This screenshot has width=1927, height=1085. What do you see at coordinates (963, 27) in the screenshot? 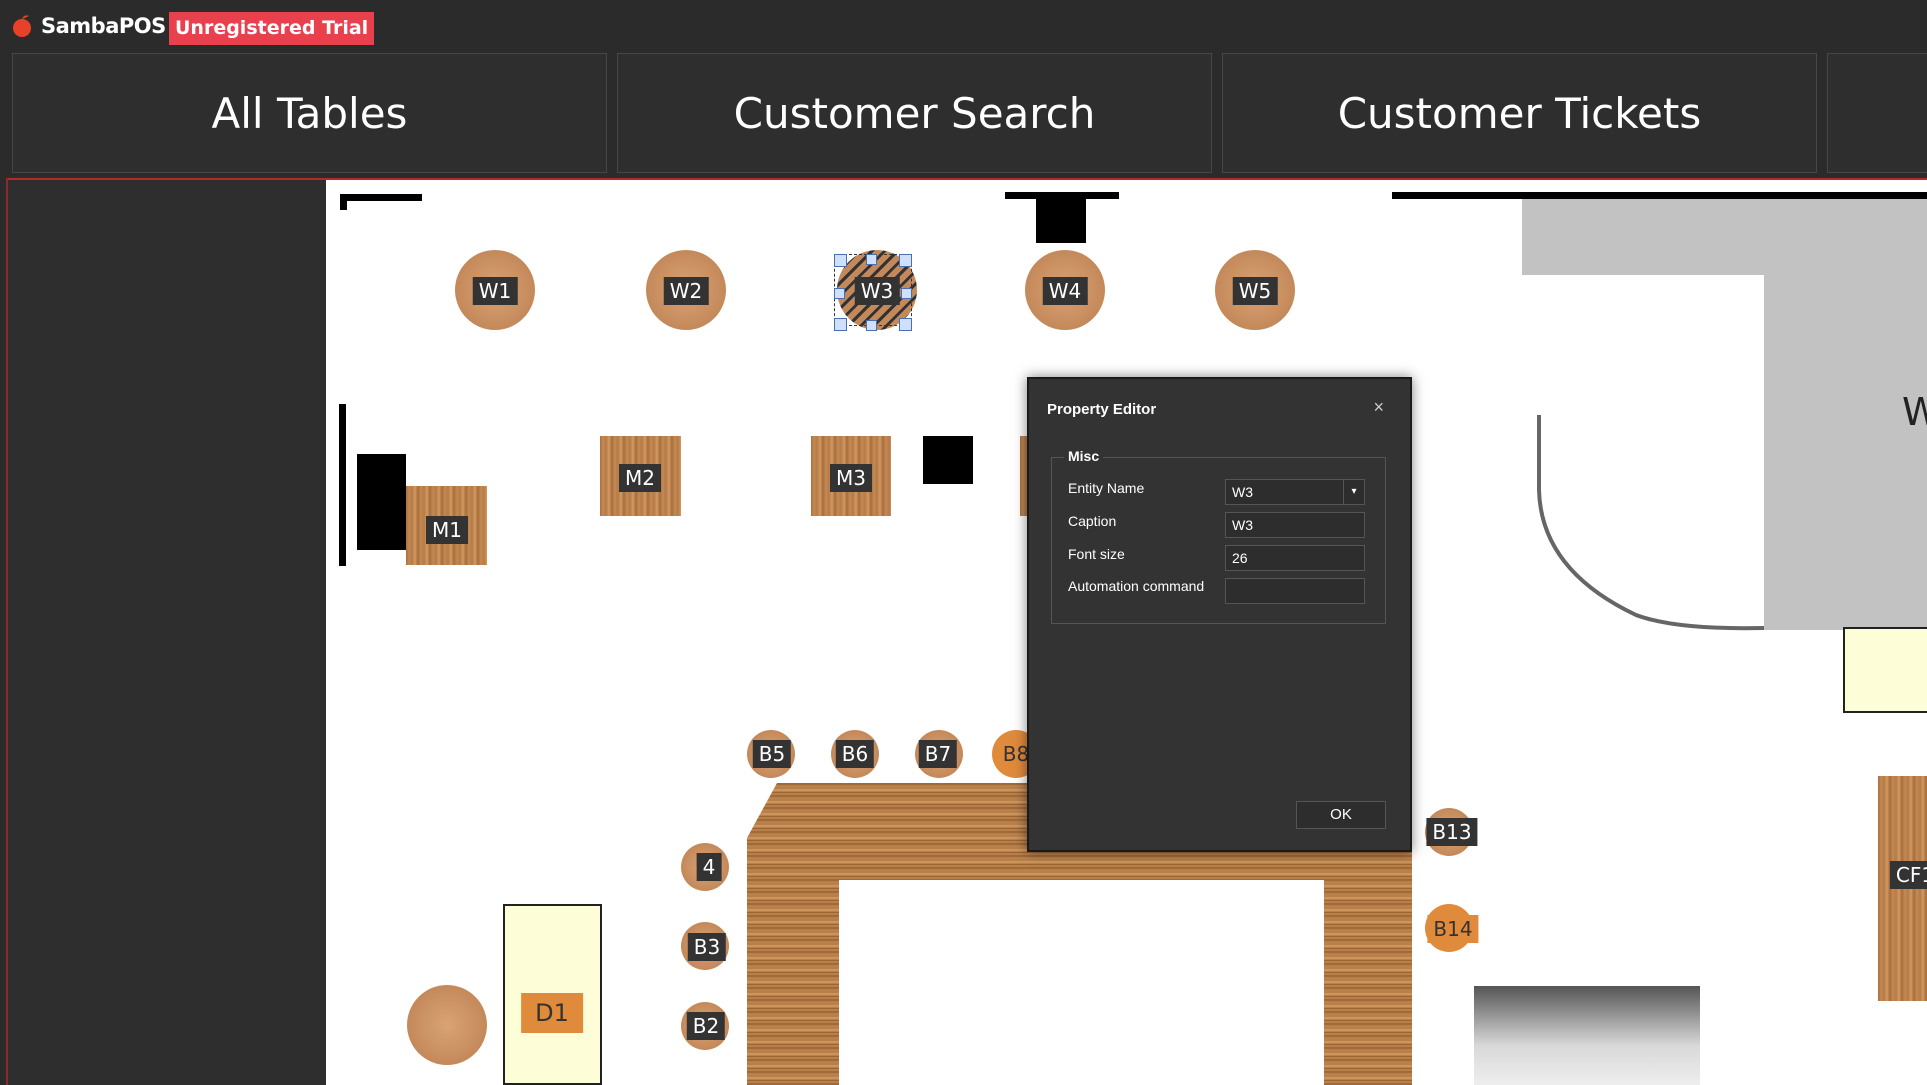
I see `title-bar: SambaPOS Unregistered Trial` at bounding box center [963, 27].